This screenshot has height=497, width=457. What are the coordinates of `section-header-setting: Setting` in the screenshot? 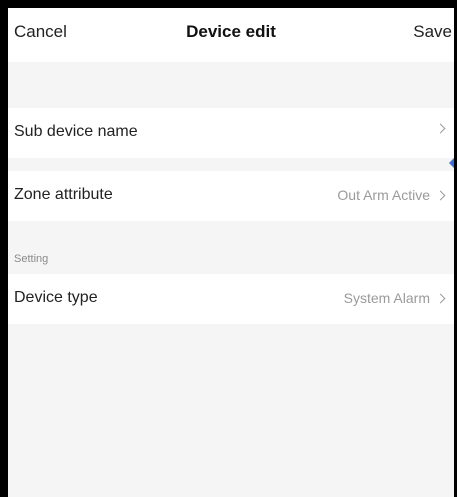 It's located at (31, 259).